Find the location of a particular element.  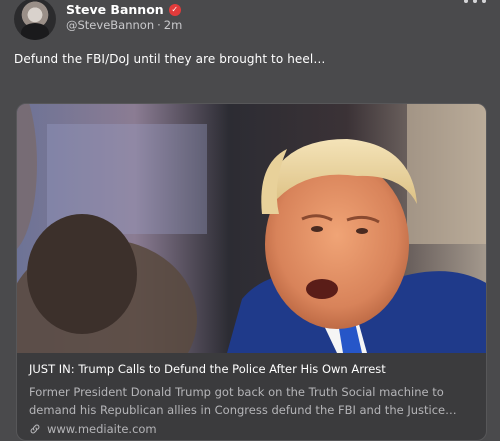

more-options-button is located at coordinates (475, 4).